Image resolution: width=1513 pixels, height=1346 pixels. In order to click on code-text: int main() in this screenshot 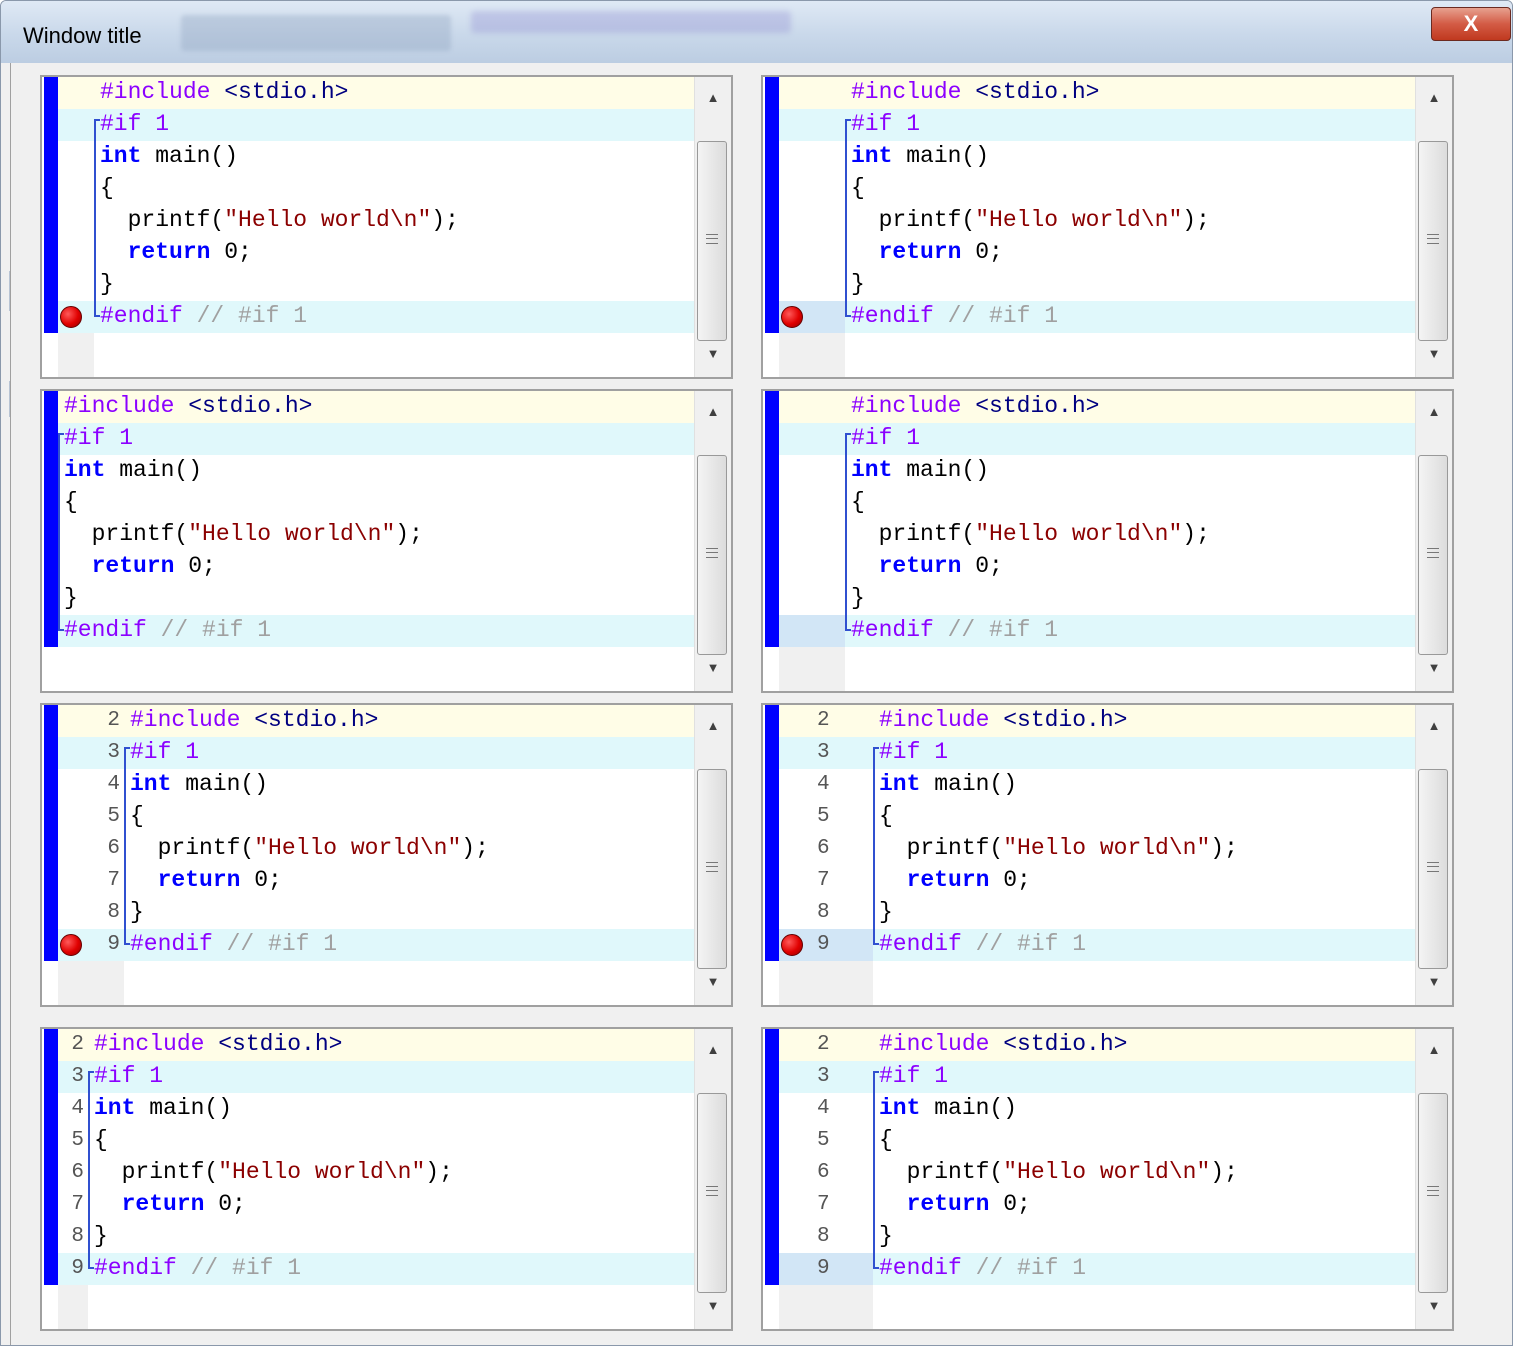, I will do `click(199, 784)`.